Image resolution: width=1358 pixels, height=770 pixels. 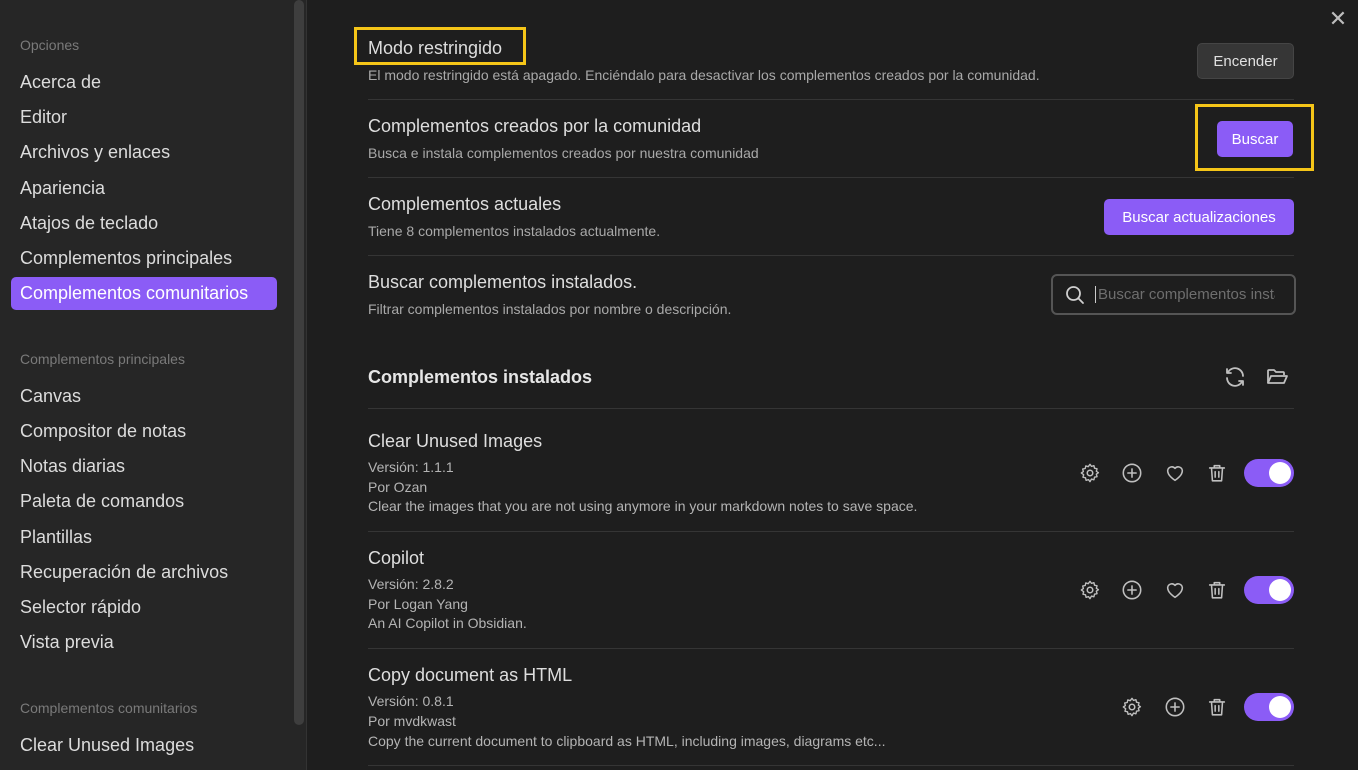 I want to click on reload-icon, so click(x=1235, y=377).